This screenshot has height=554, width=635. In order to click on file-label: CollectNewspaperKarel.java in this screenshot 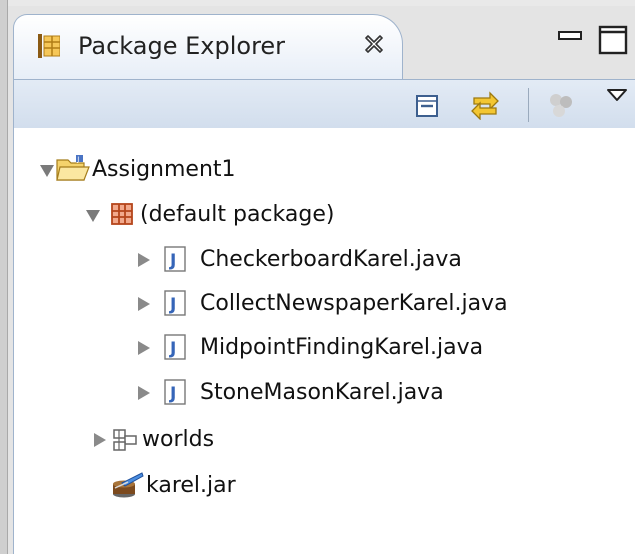, I will do `click(354, 303)`.